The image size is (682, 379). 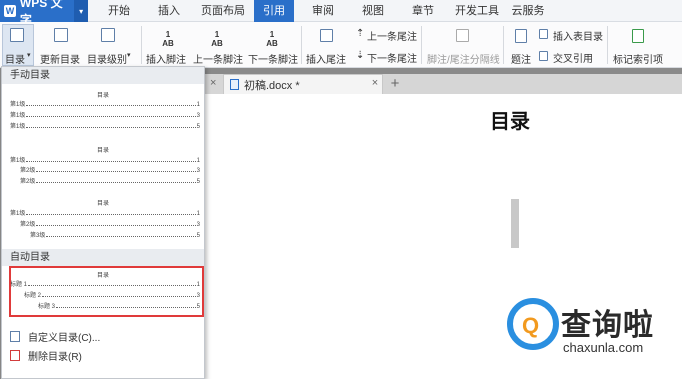 I want to click on mark-index-entry-icon, so click(x=638, y=36).